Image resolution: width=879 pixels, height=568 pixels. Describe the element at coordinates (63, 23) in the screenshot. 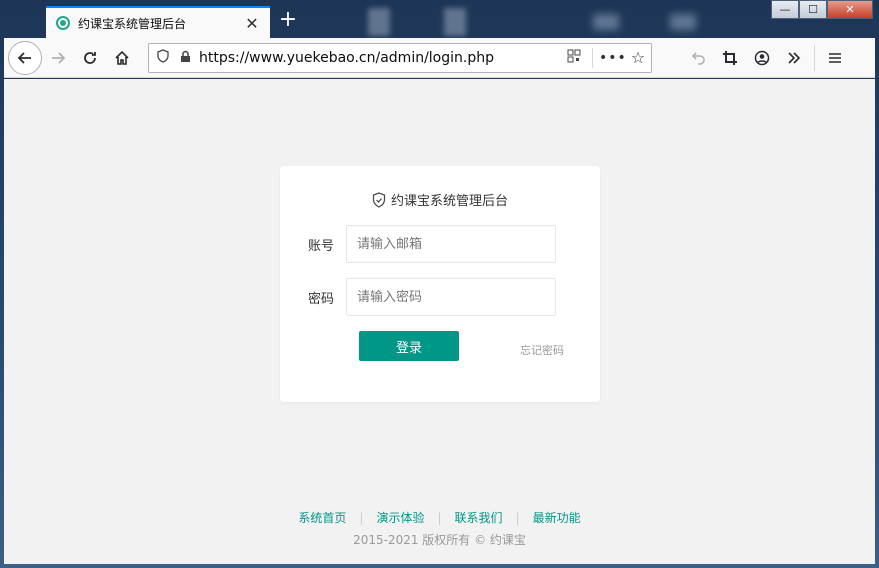

I see `site-favicon-icon` at that location.